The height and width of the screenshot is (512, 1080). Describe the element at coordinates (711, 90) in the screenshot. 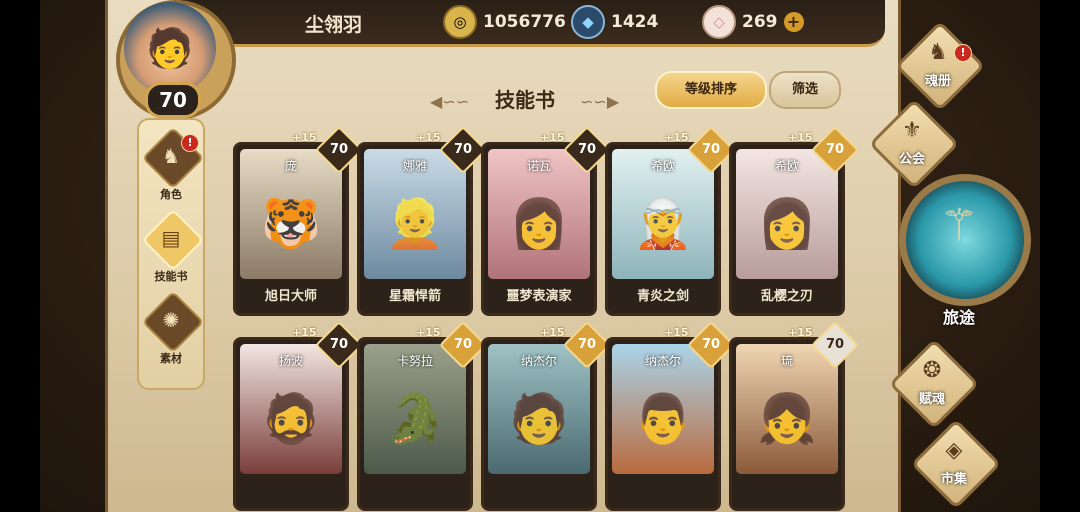

I see `sort-by-level-button: 等级排序` at that location.